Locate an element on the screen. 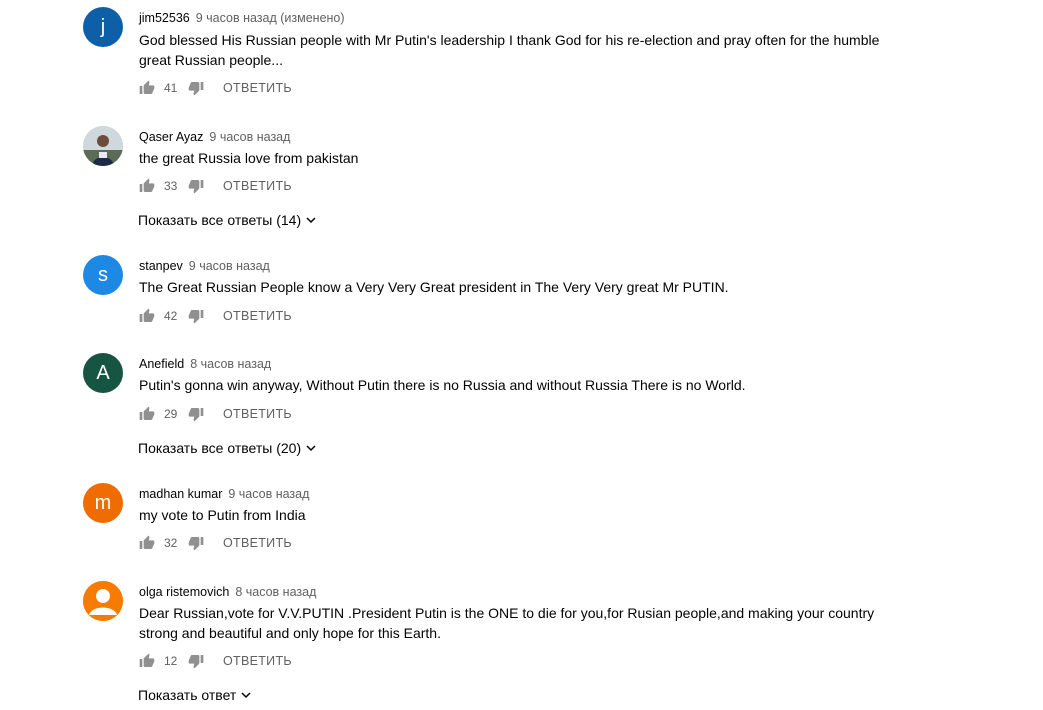 The image size is (1043, 710). avatar: s is located at coordinates (103, 275).